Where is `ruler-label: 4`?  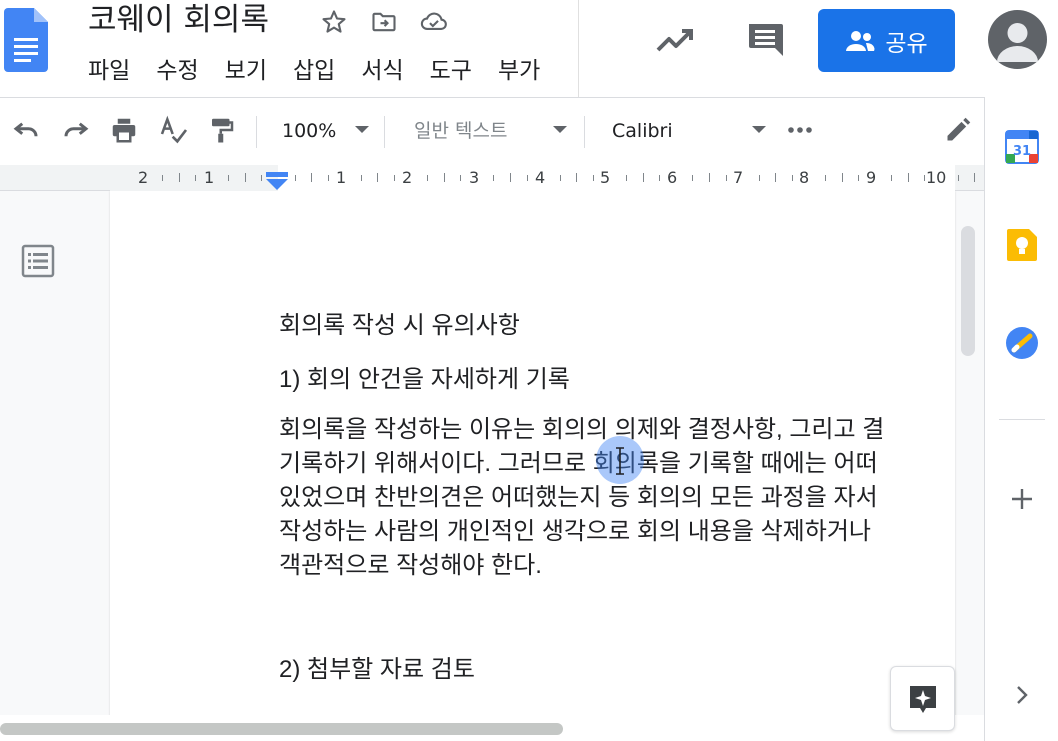
ruler-label: 4 is located at coordinates (540, 177).